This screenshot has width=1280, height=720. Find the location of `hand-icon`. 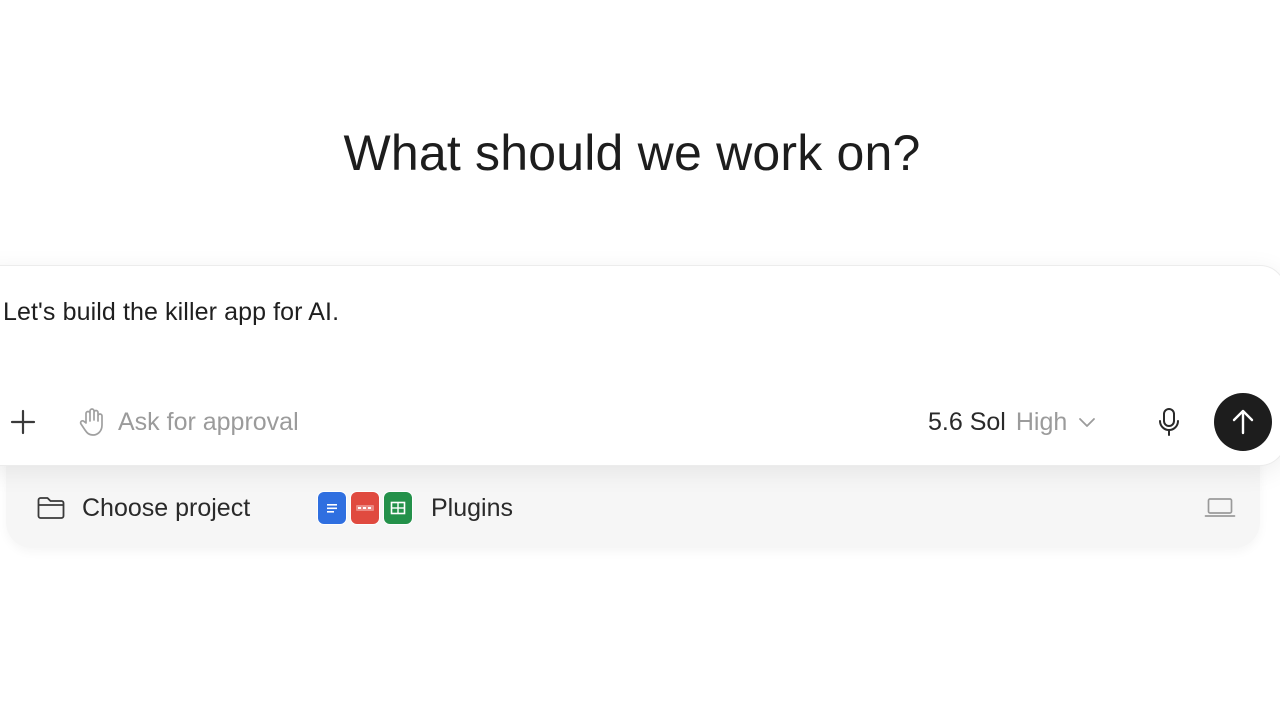

hand-icon is located at coordinates (91, 422).